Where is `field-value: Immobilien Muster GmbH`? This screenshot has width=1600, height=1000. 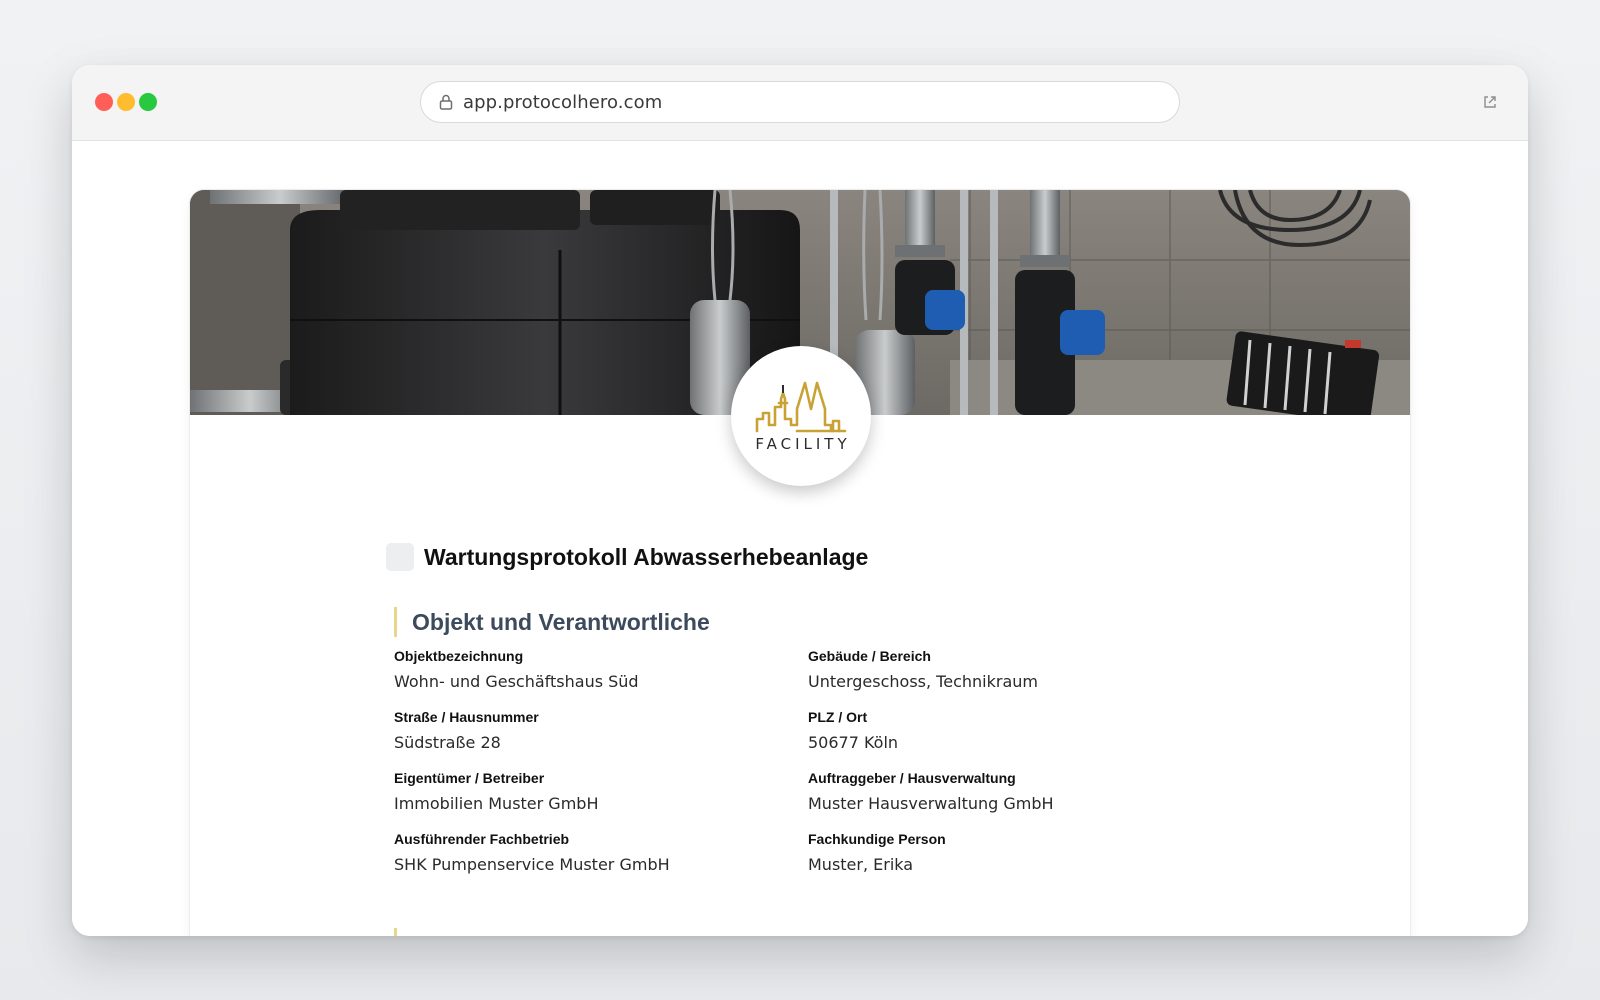 field-value: Immobilien Muster GmbH is located at coordinates (496, 803).